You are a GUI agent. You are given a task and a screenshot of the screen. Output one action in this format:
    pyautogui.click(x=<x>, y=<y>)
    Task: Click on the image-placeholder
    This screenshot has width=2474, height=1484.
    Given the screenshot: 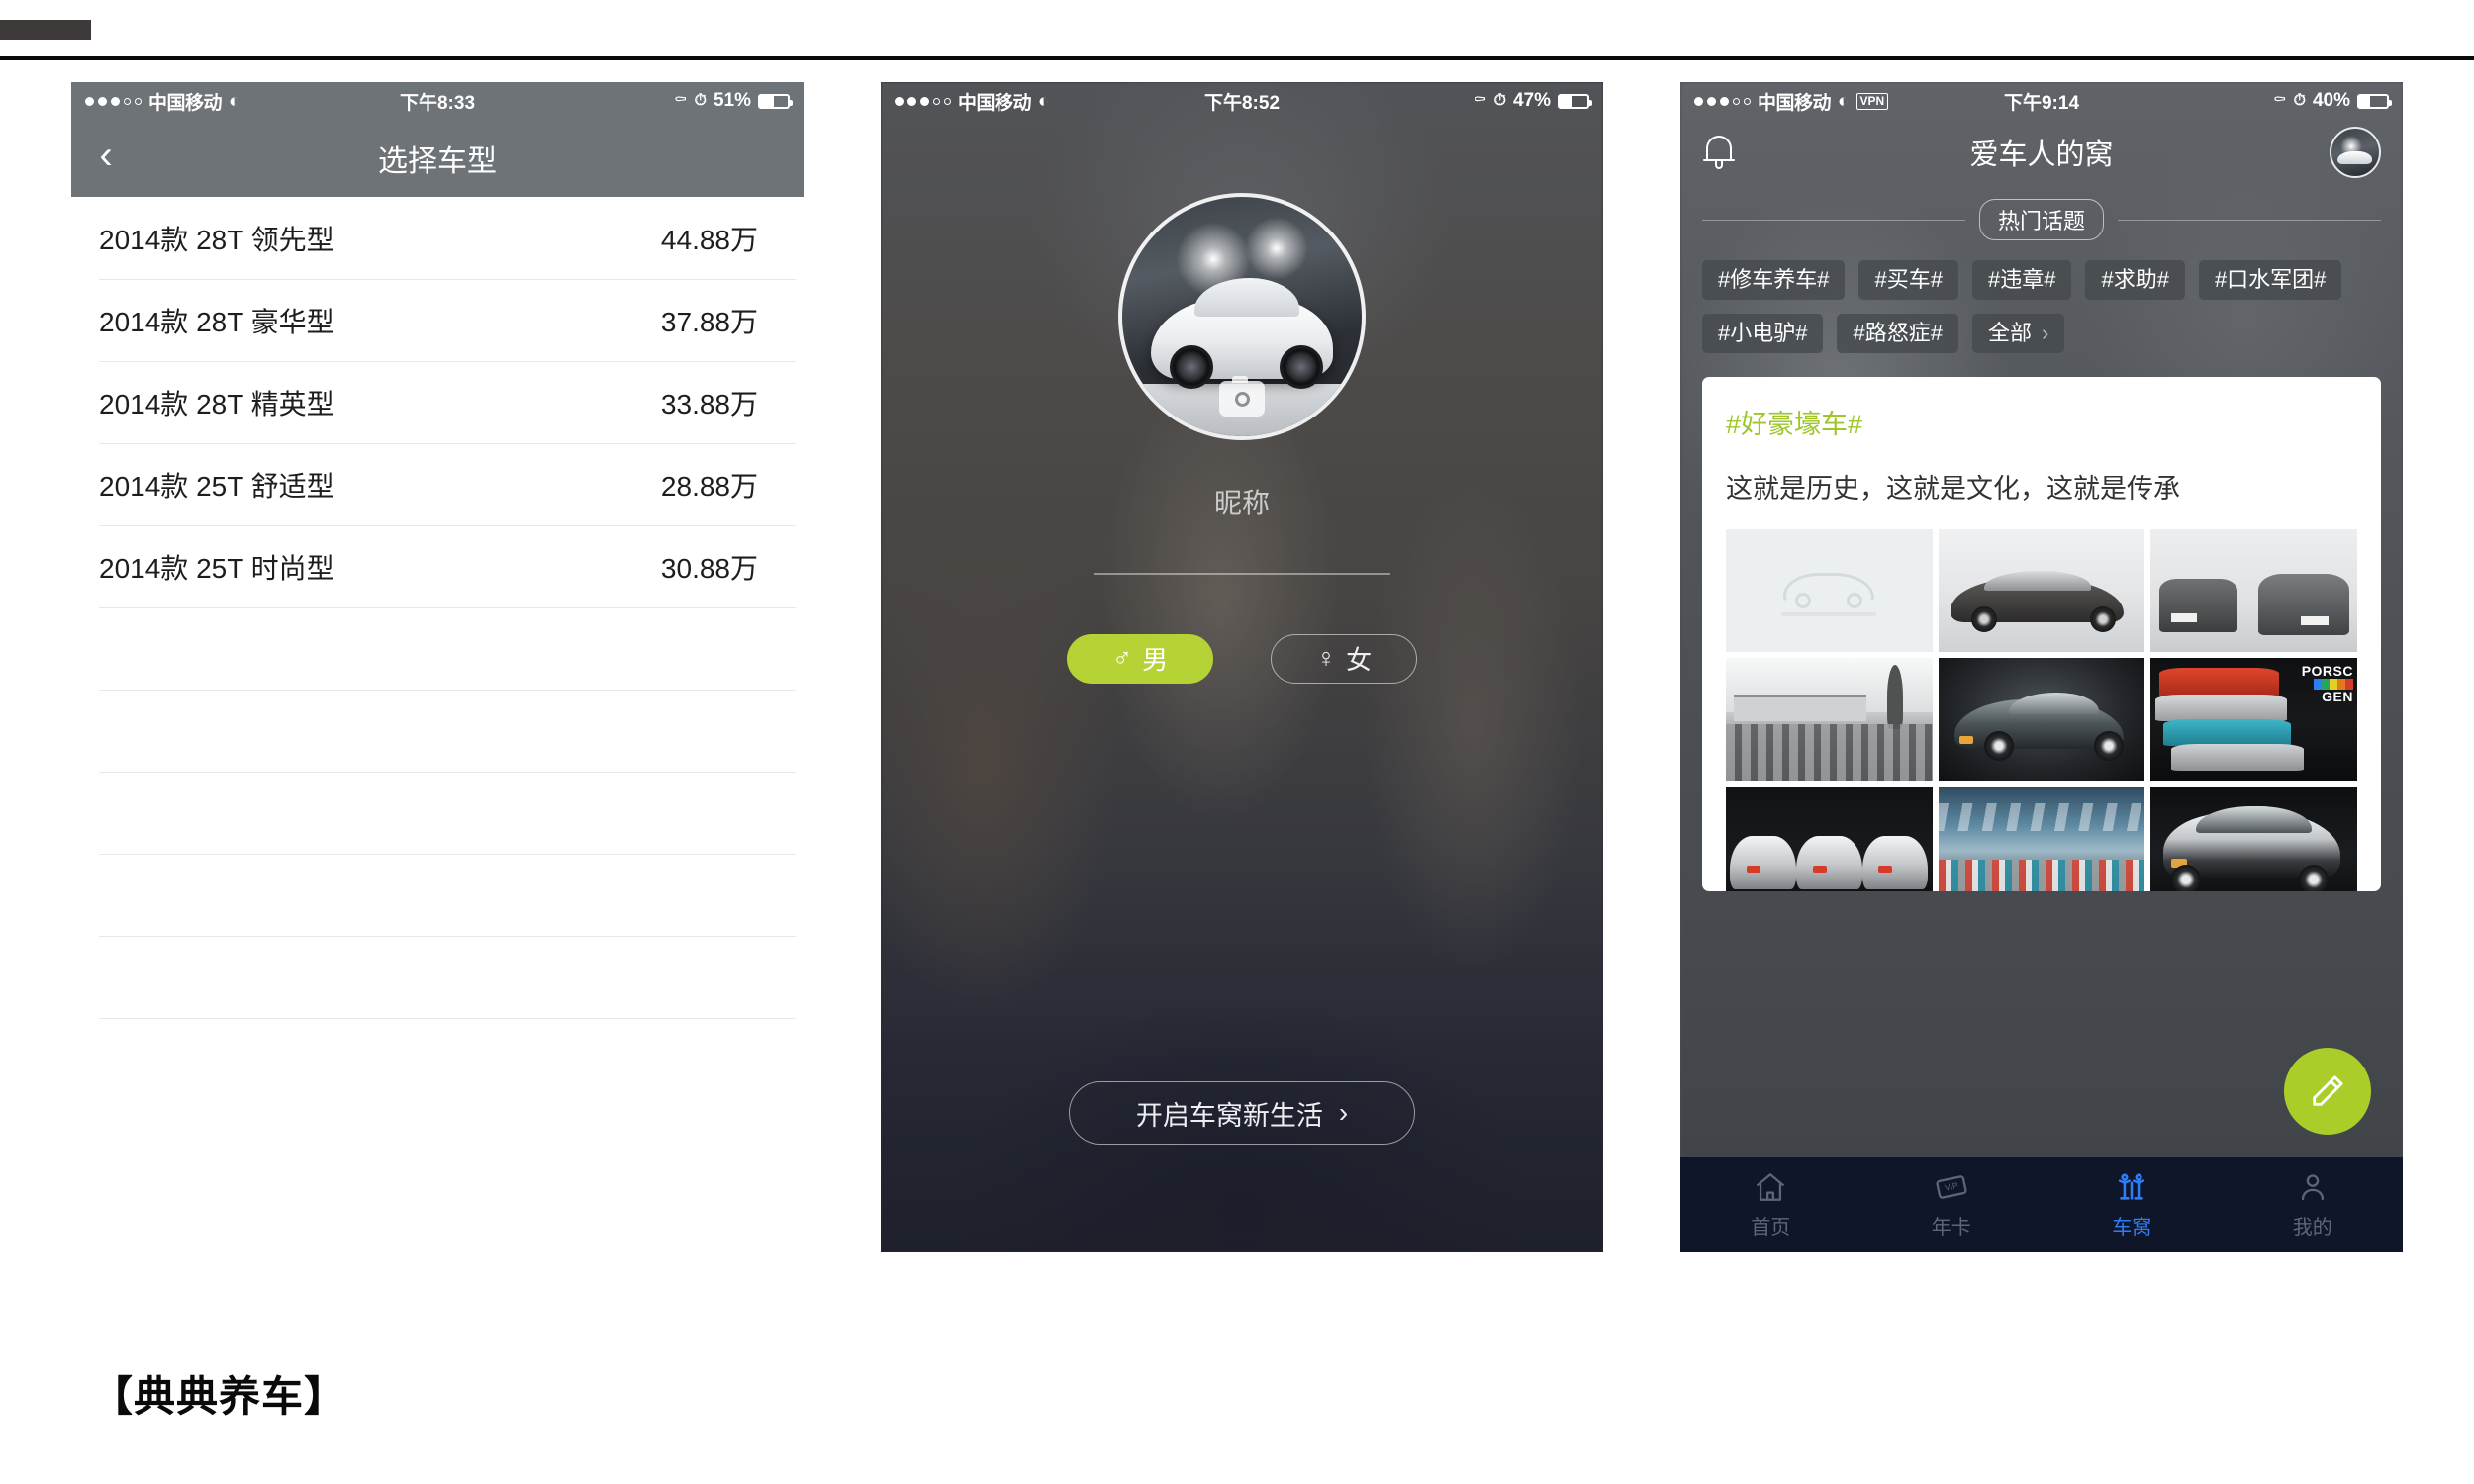 What is the action you would take?
    pyautogui.click(x=1830, y=590)
    